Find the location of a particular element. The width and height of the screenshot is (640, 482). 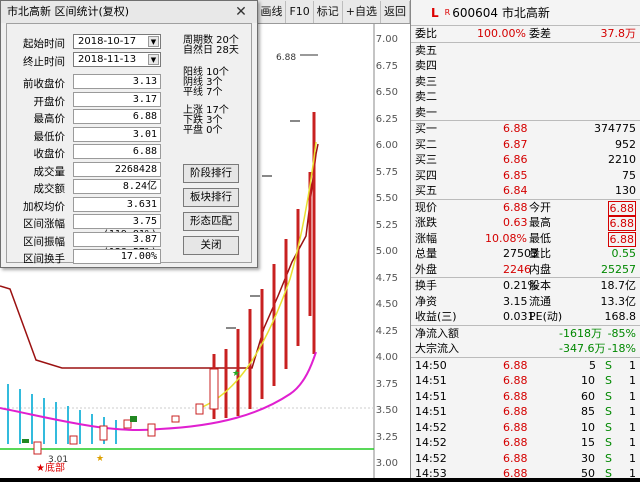

buy-price: 6.85 is located at coordinates (515, 175).